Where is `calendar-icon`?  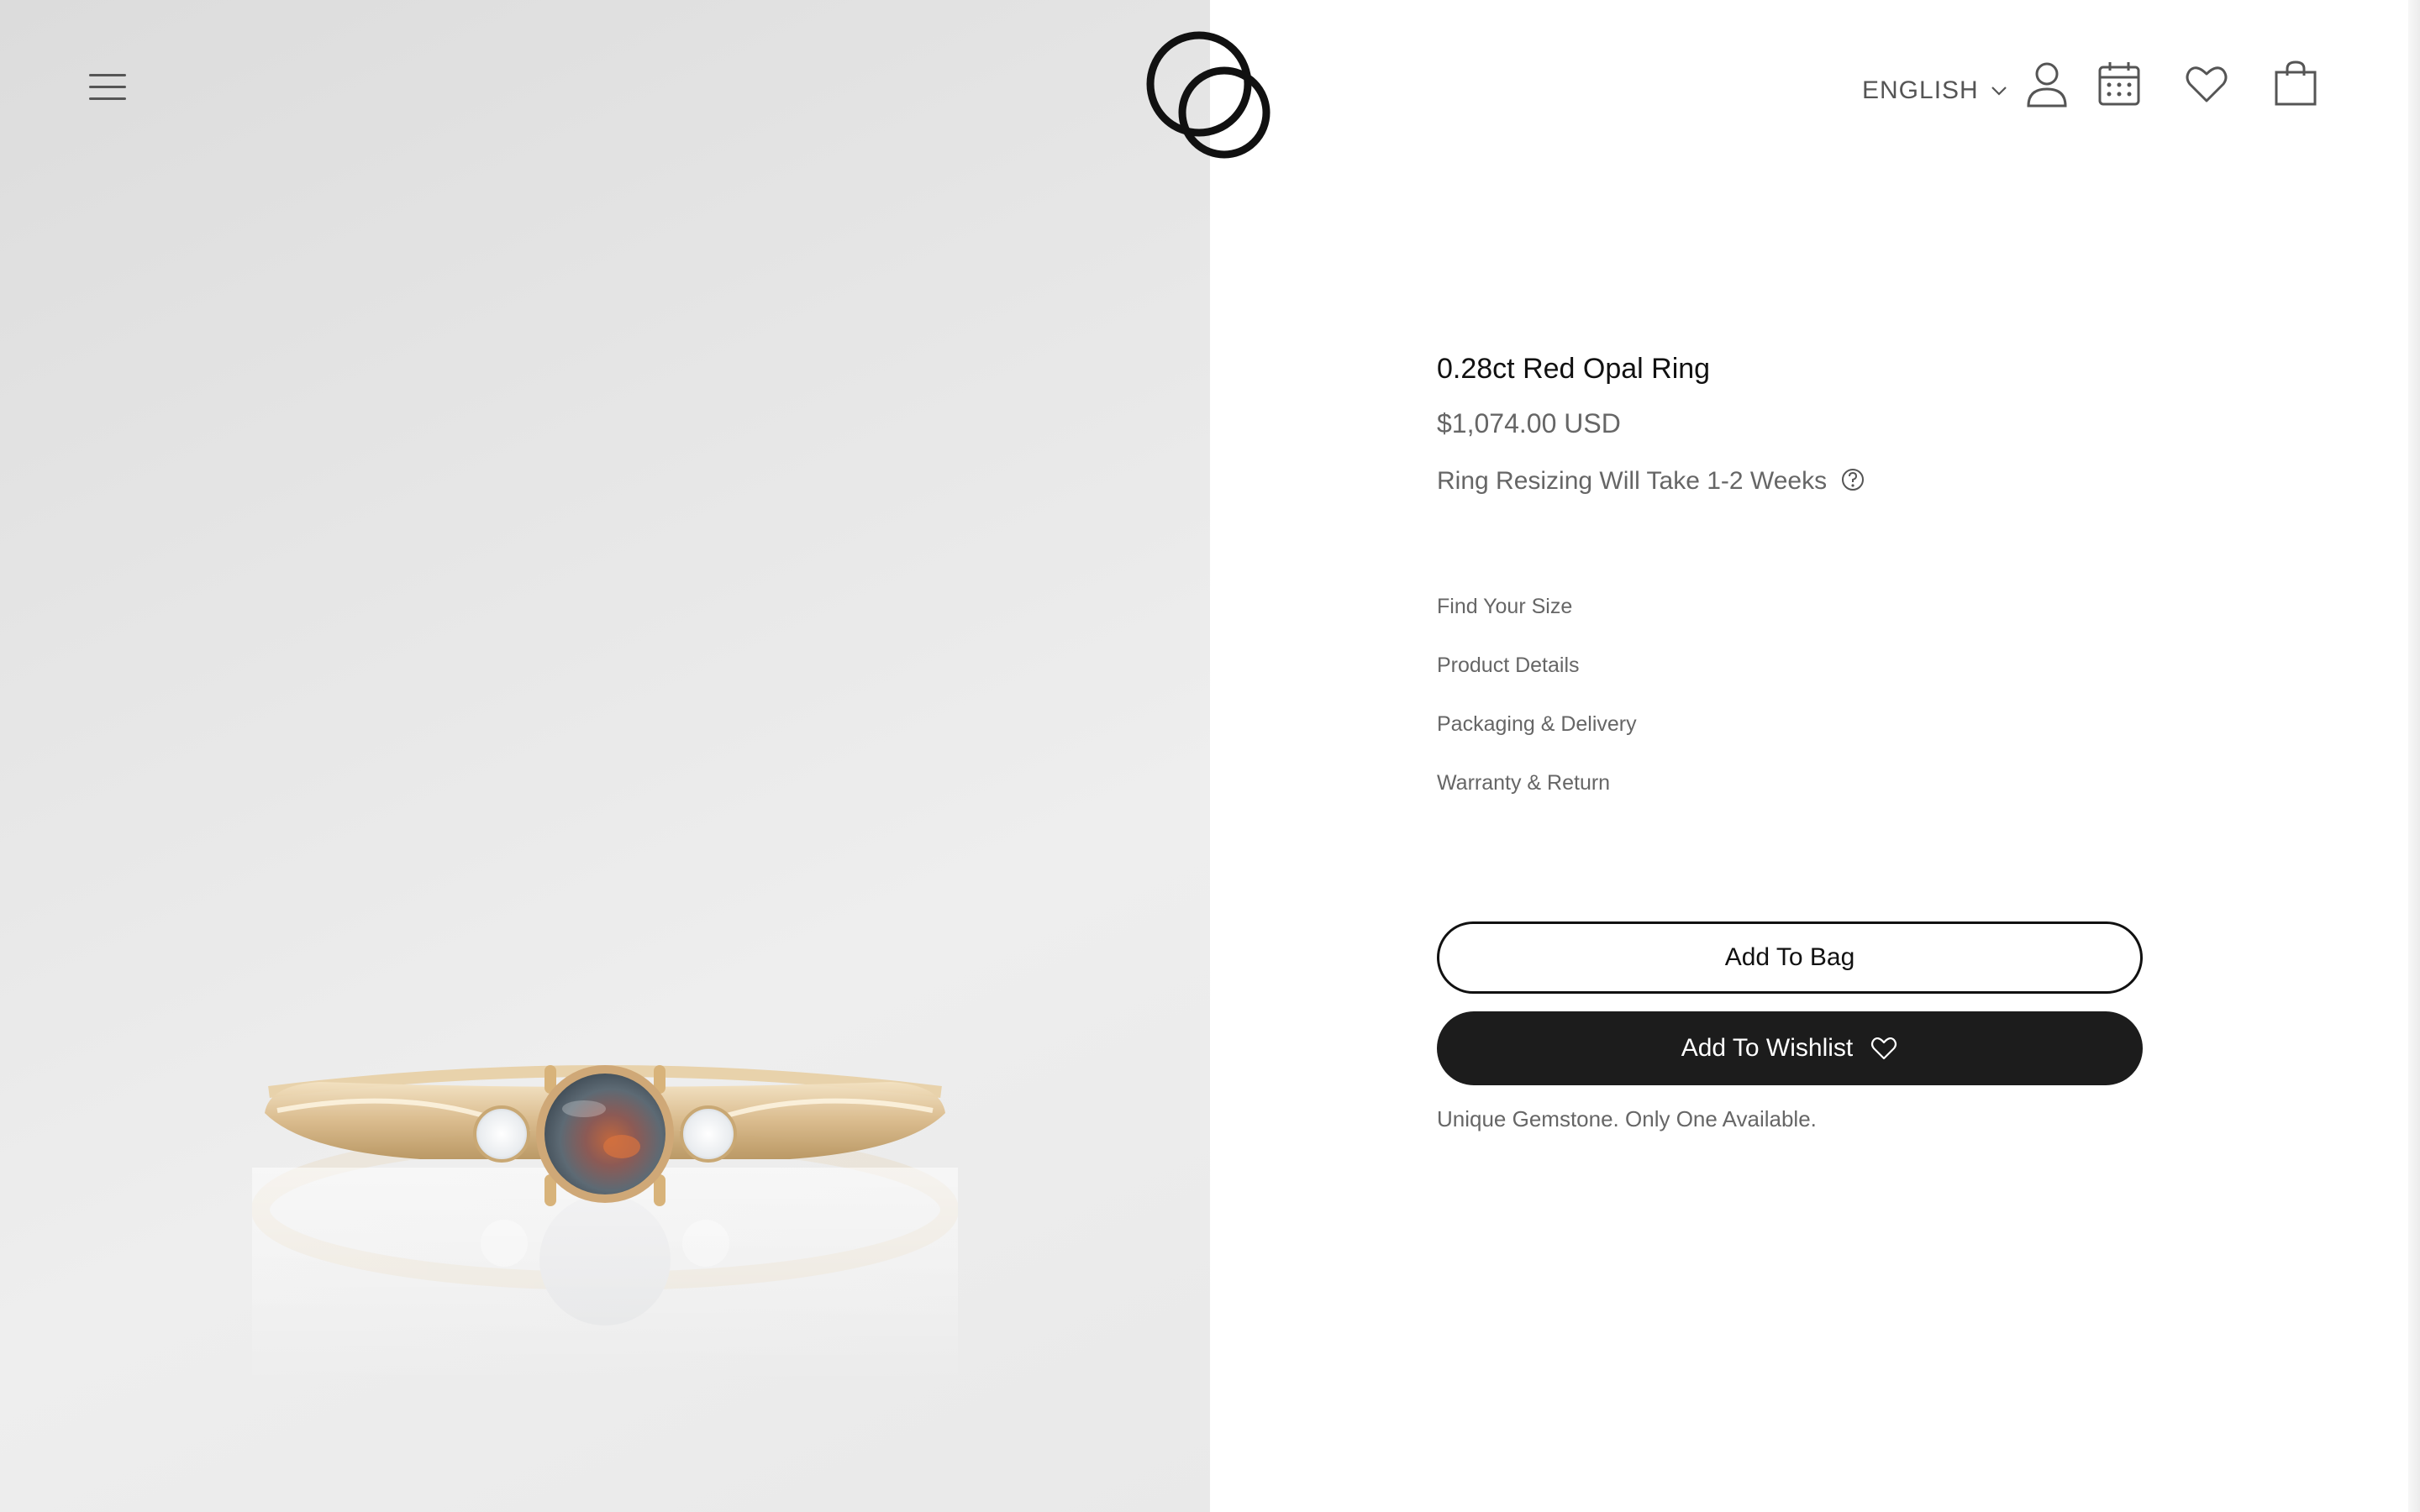 calendar-icon is located at coordinates (2119, 84).